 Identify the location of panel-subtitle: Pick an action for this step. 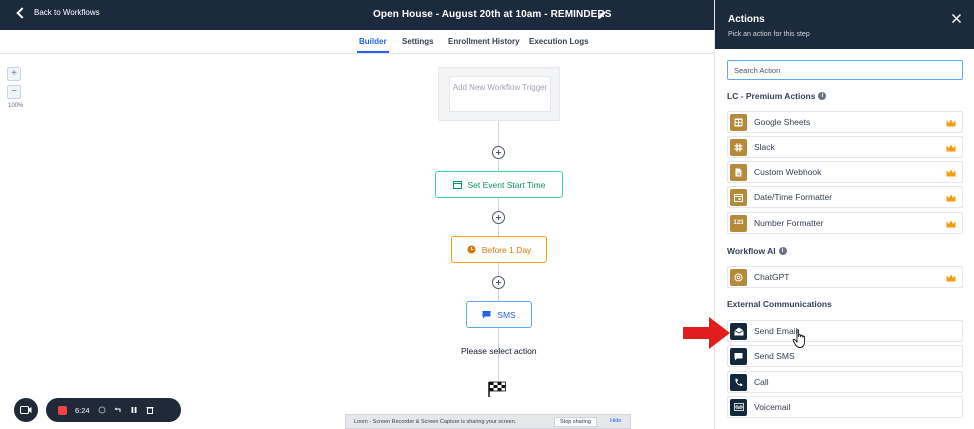
(769, 34).